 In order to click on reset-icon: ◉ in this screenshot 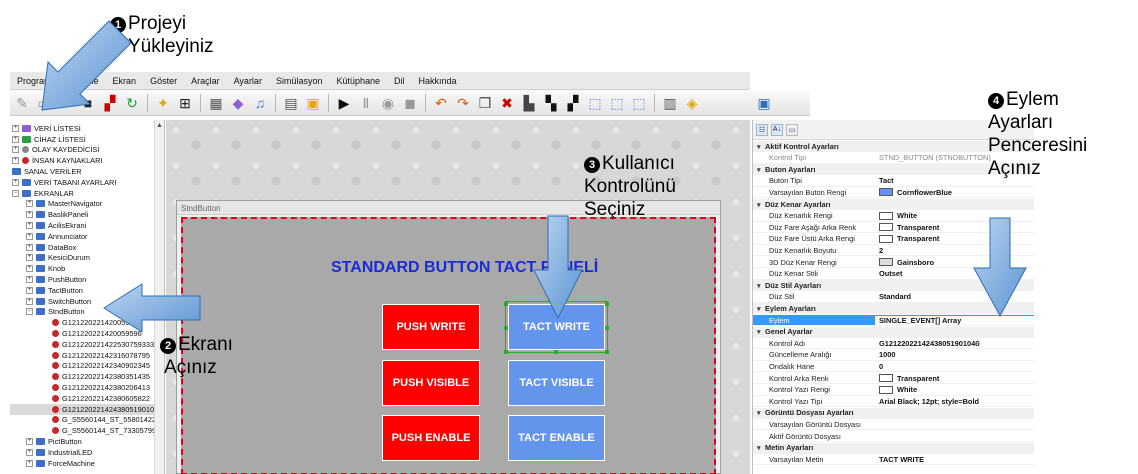, I will do `click(388, 103)`.